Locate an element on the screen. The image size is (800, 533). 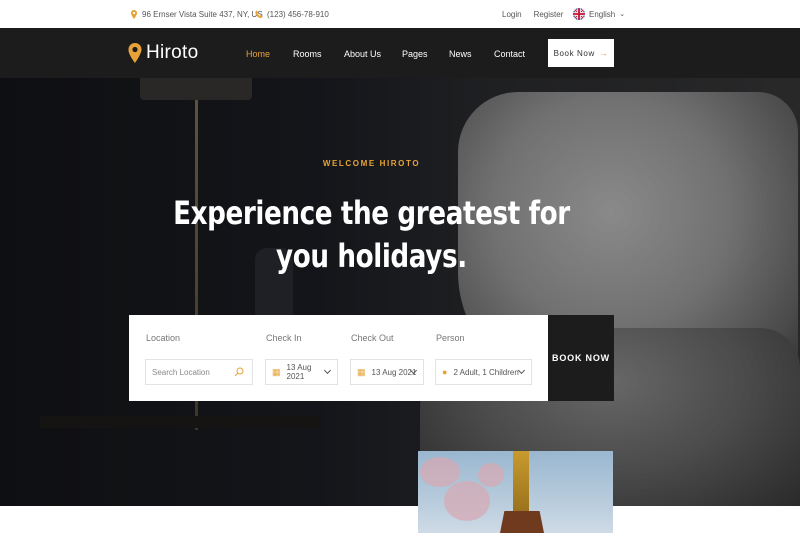
nav-item-pages: Pages is located at coordinates (415, 54).